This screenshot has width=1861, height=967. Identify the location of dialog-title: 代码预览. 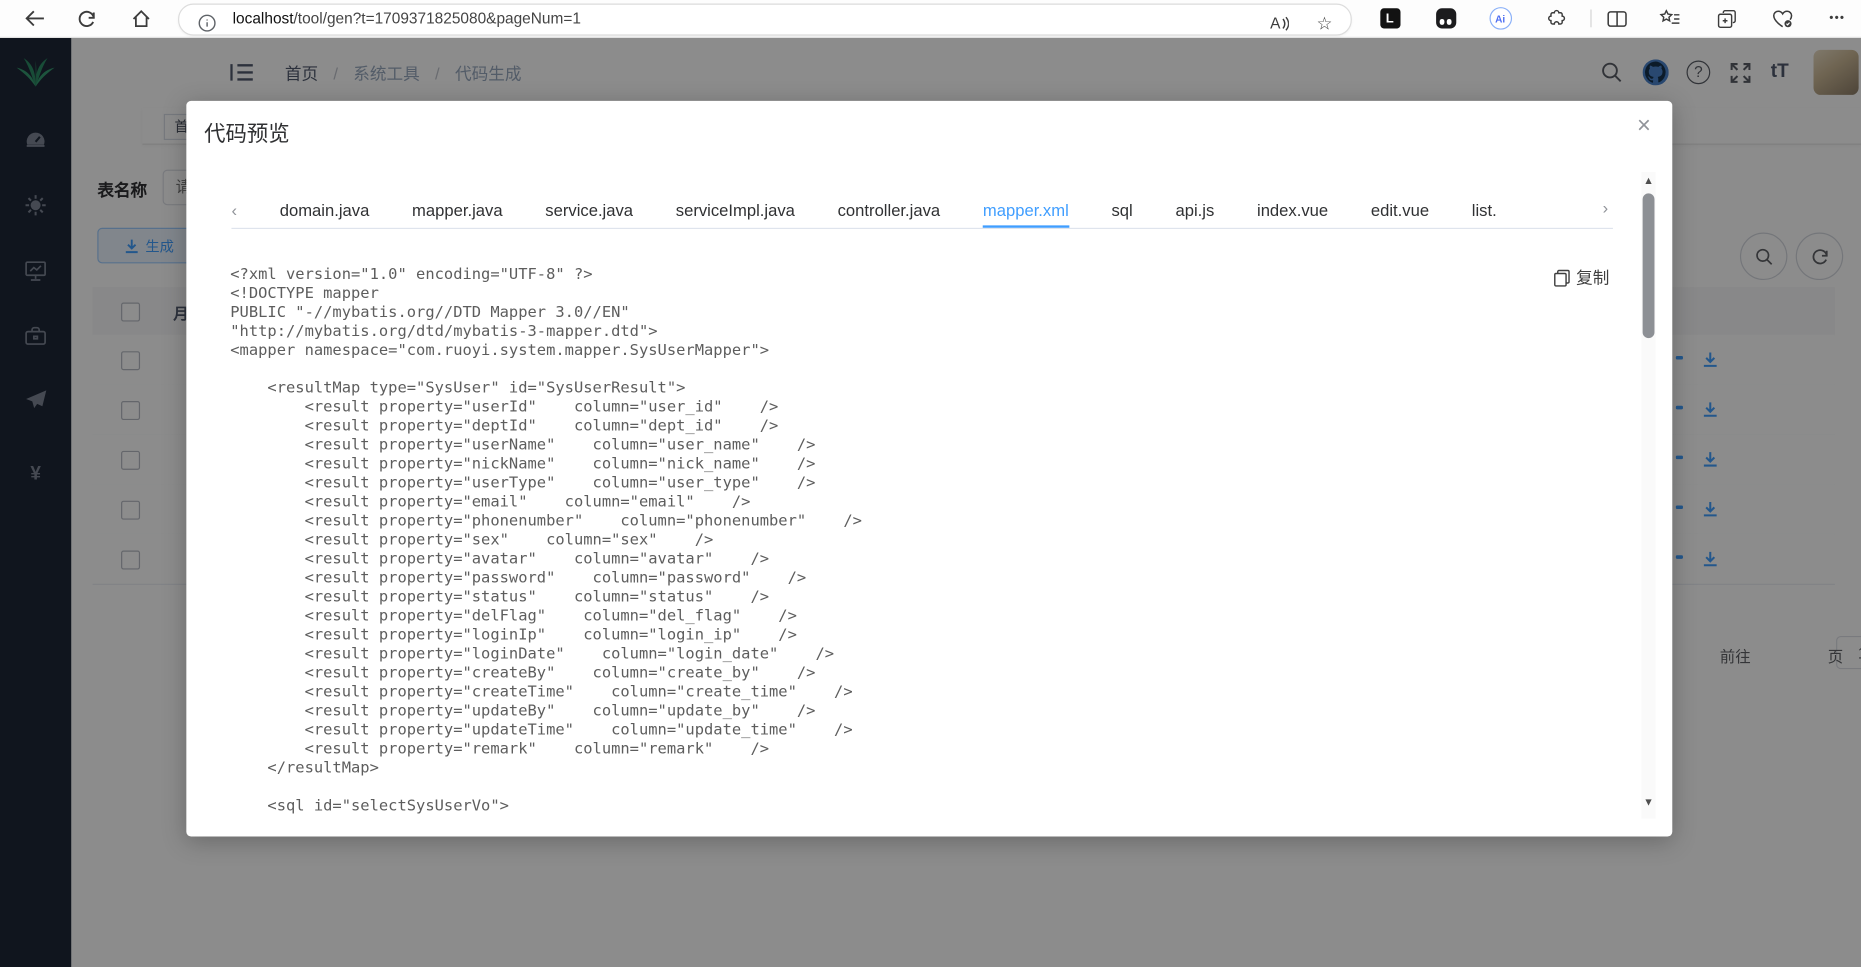
(247, 134).